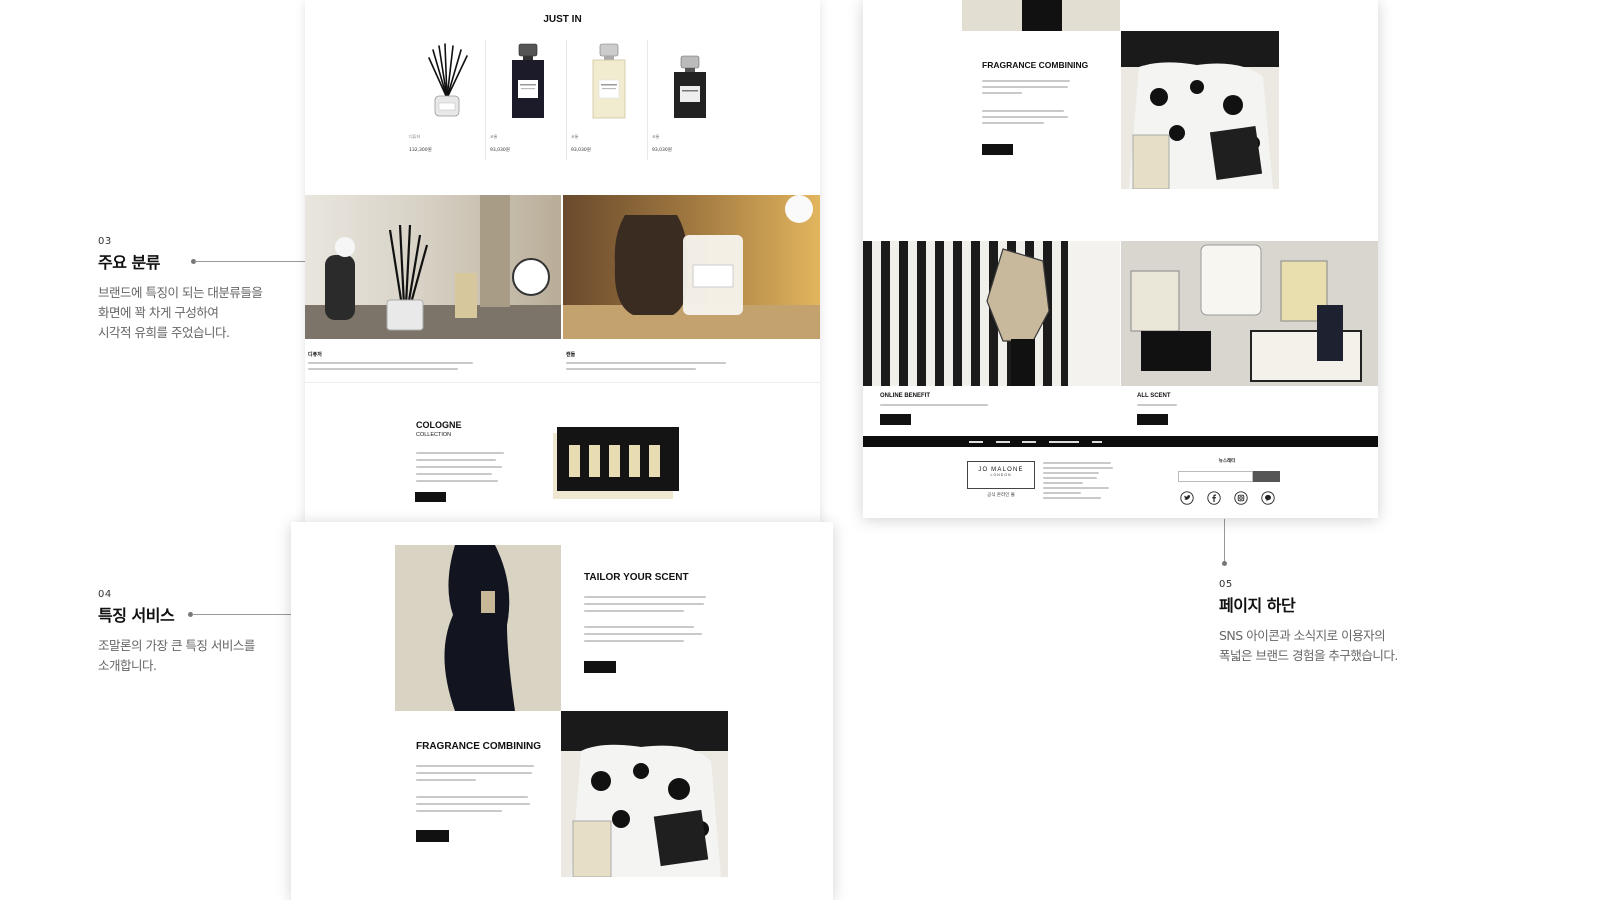 Image resolution: width=1600 pixels, height=900 pixels. I want to click on product-name: 디퓨저, so click(415, 136).